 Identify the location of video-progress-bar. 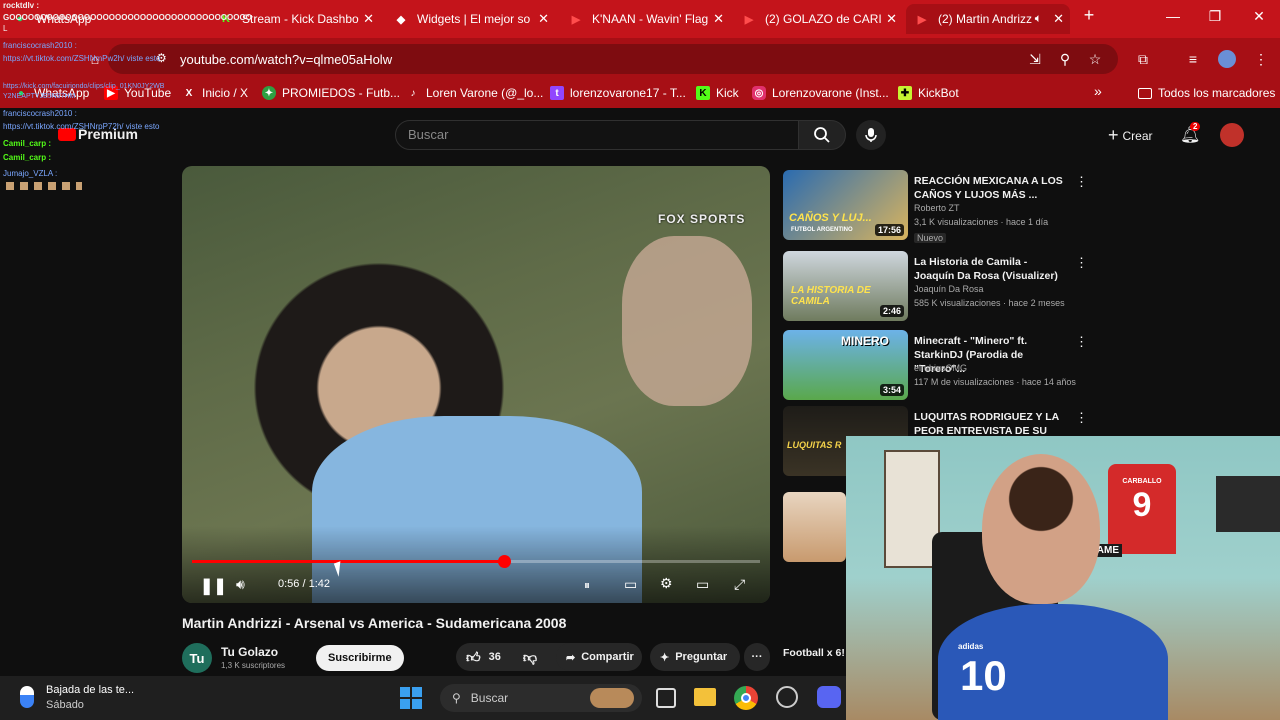
(476, 561).